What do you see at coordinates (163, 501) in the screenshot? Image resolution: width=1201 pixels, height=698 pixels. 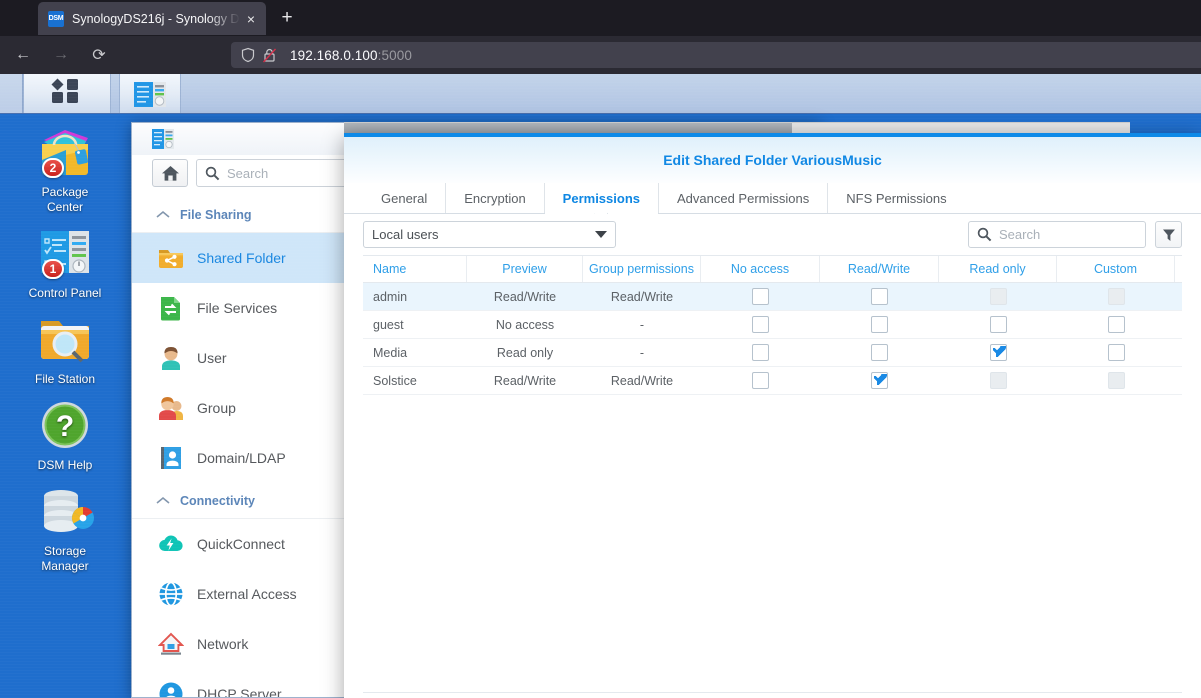 I see `chevron-up-icon` at bounding box center [163, 501].